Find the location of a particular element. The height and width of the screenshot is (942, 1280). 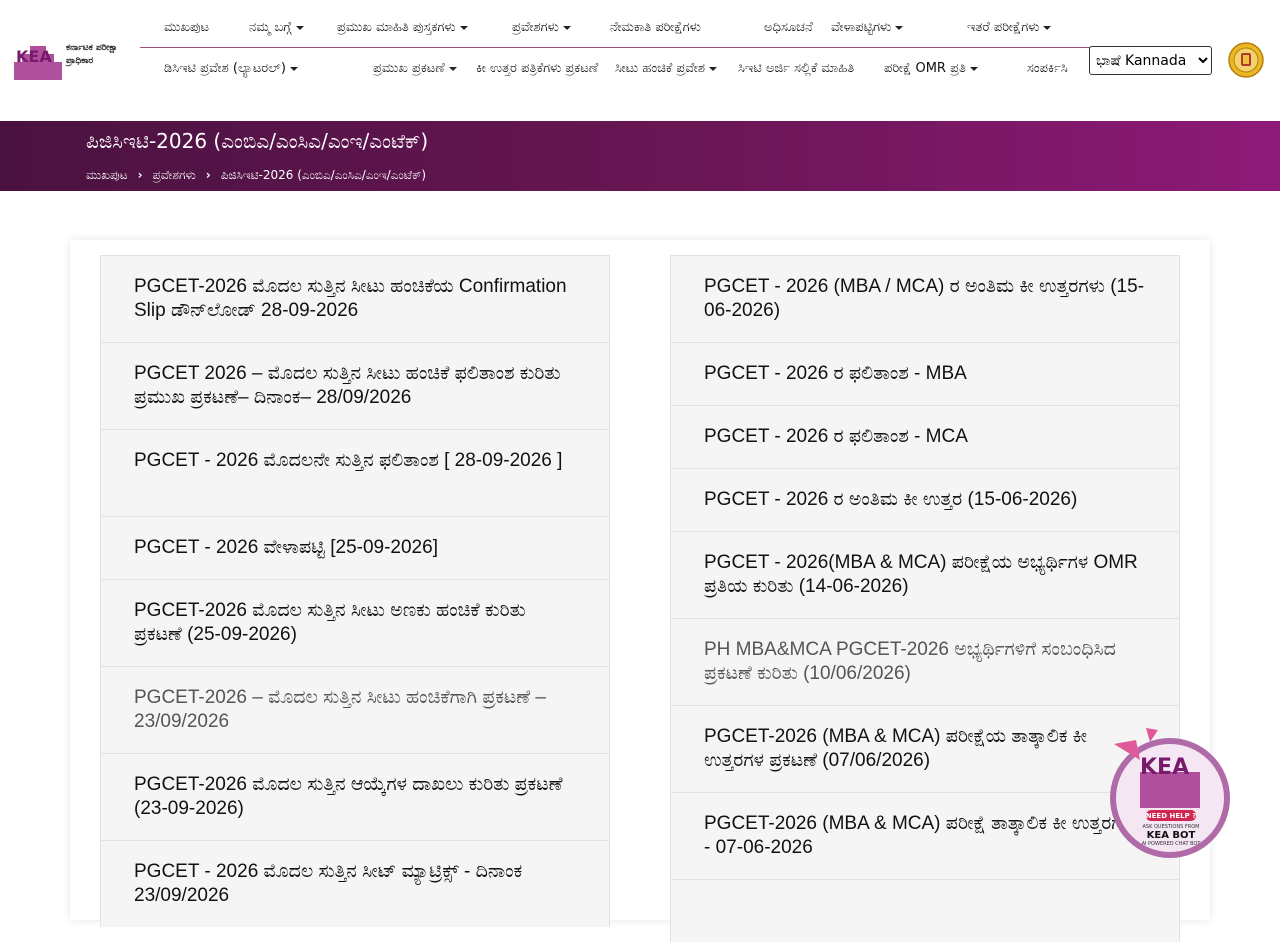

nav-item-label: ಮುಖಪುಟ is located at coordinates (187, 27).